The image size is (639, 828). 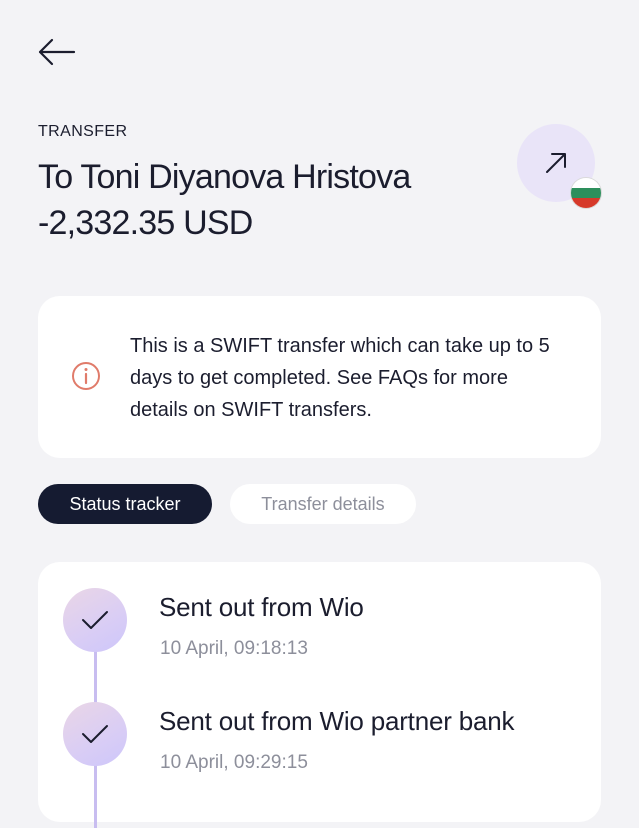 I want to click on tab-status-tracker: Status tracker, so click(x=125, y=504).